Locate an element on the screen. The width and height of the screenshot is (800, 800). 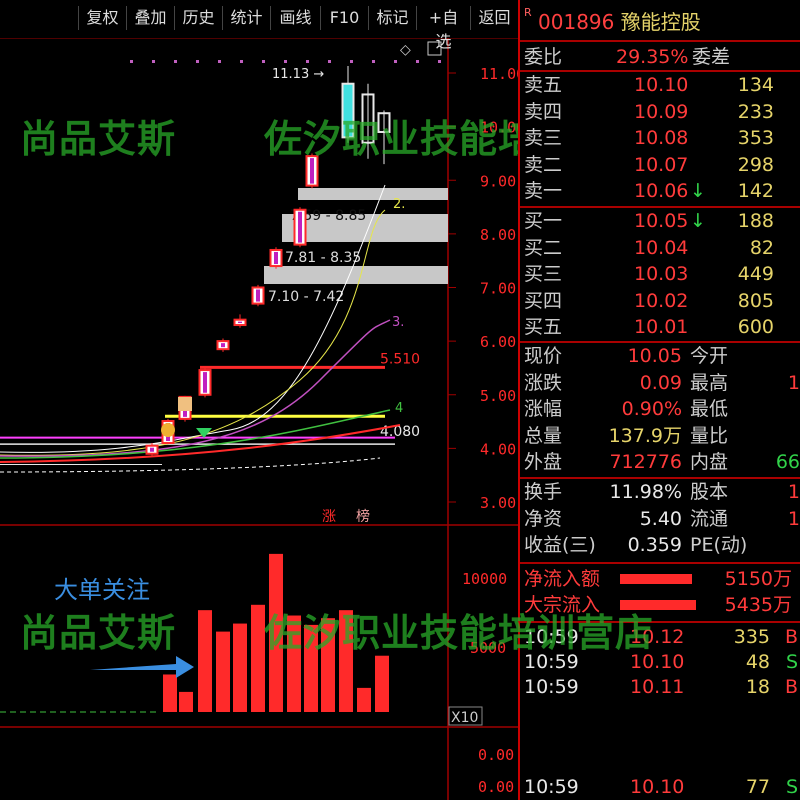
zone-label: 7.81 - 8.35 is located at coordinates (323, 258).